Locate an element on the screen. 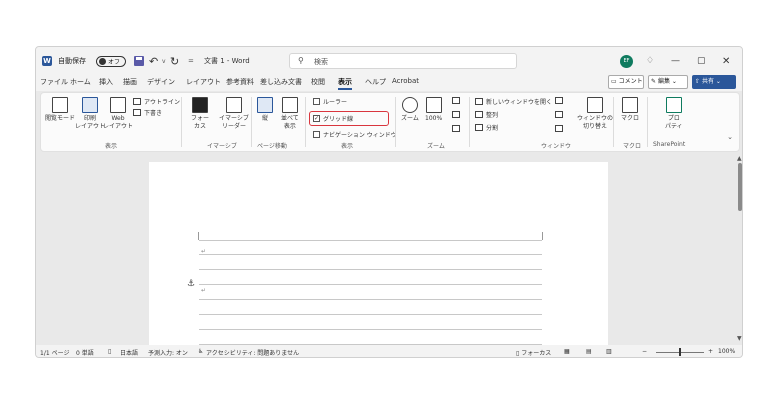  autosave-toggle: オフ is located at coordinates (111, 61).